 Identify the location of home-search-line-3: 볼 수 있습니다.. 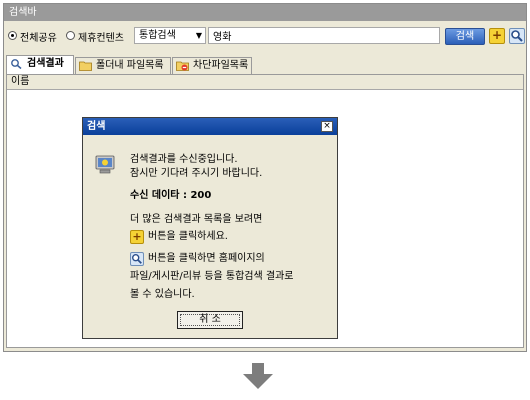
(162, 294).